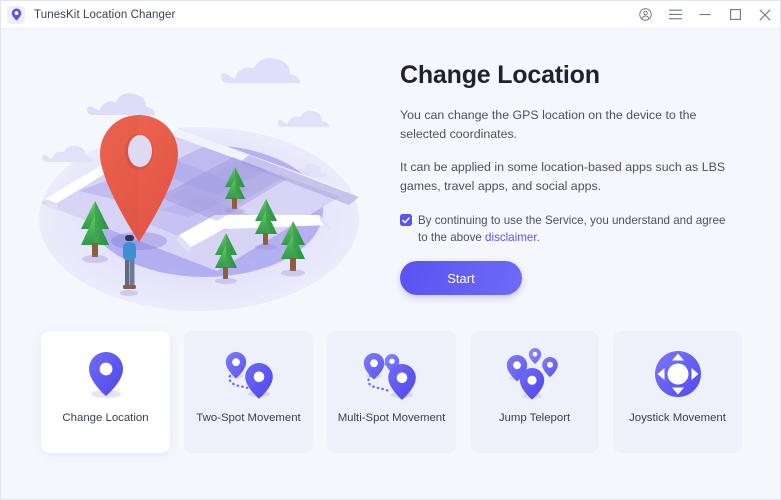 The image size is (781, 500). I want to click on mode-card-jump-teleport: Jump Teleport, so click(534, 392).